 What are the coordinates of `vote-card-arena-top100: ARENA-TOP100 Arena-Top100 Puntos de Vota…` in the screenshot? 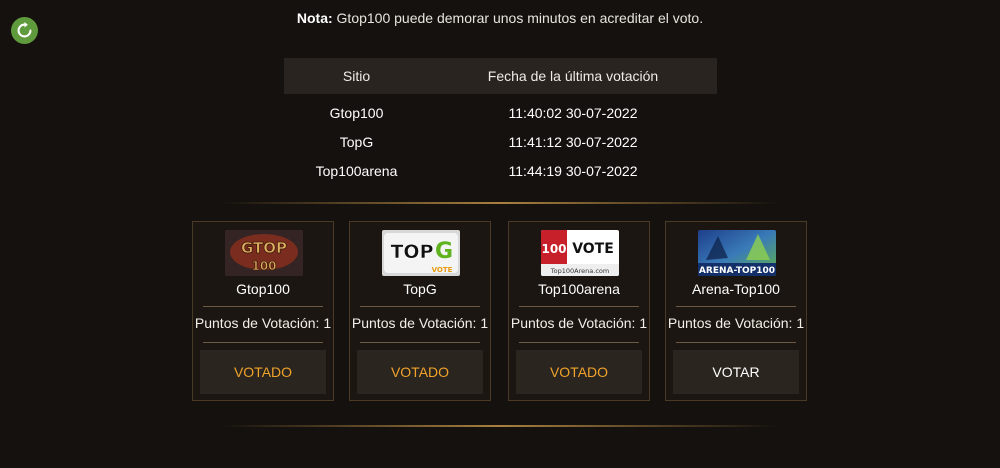 It's located at (736, 311).